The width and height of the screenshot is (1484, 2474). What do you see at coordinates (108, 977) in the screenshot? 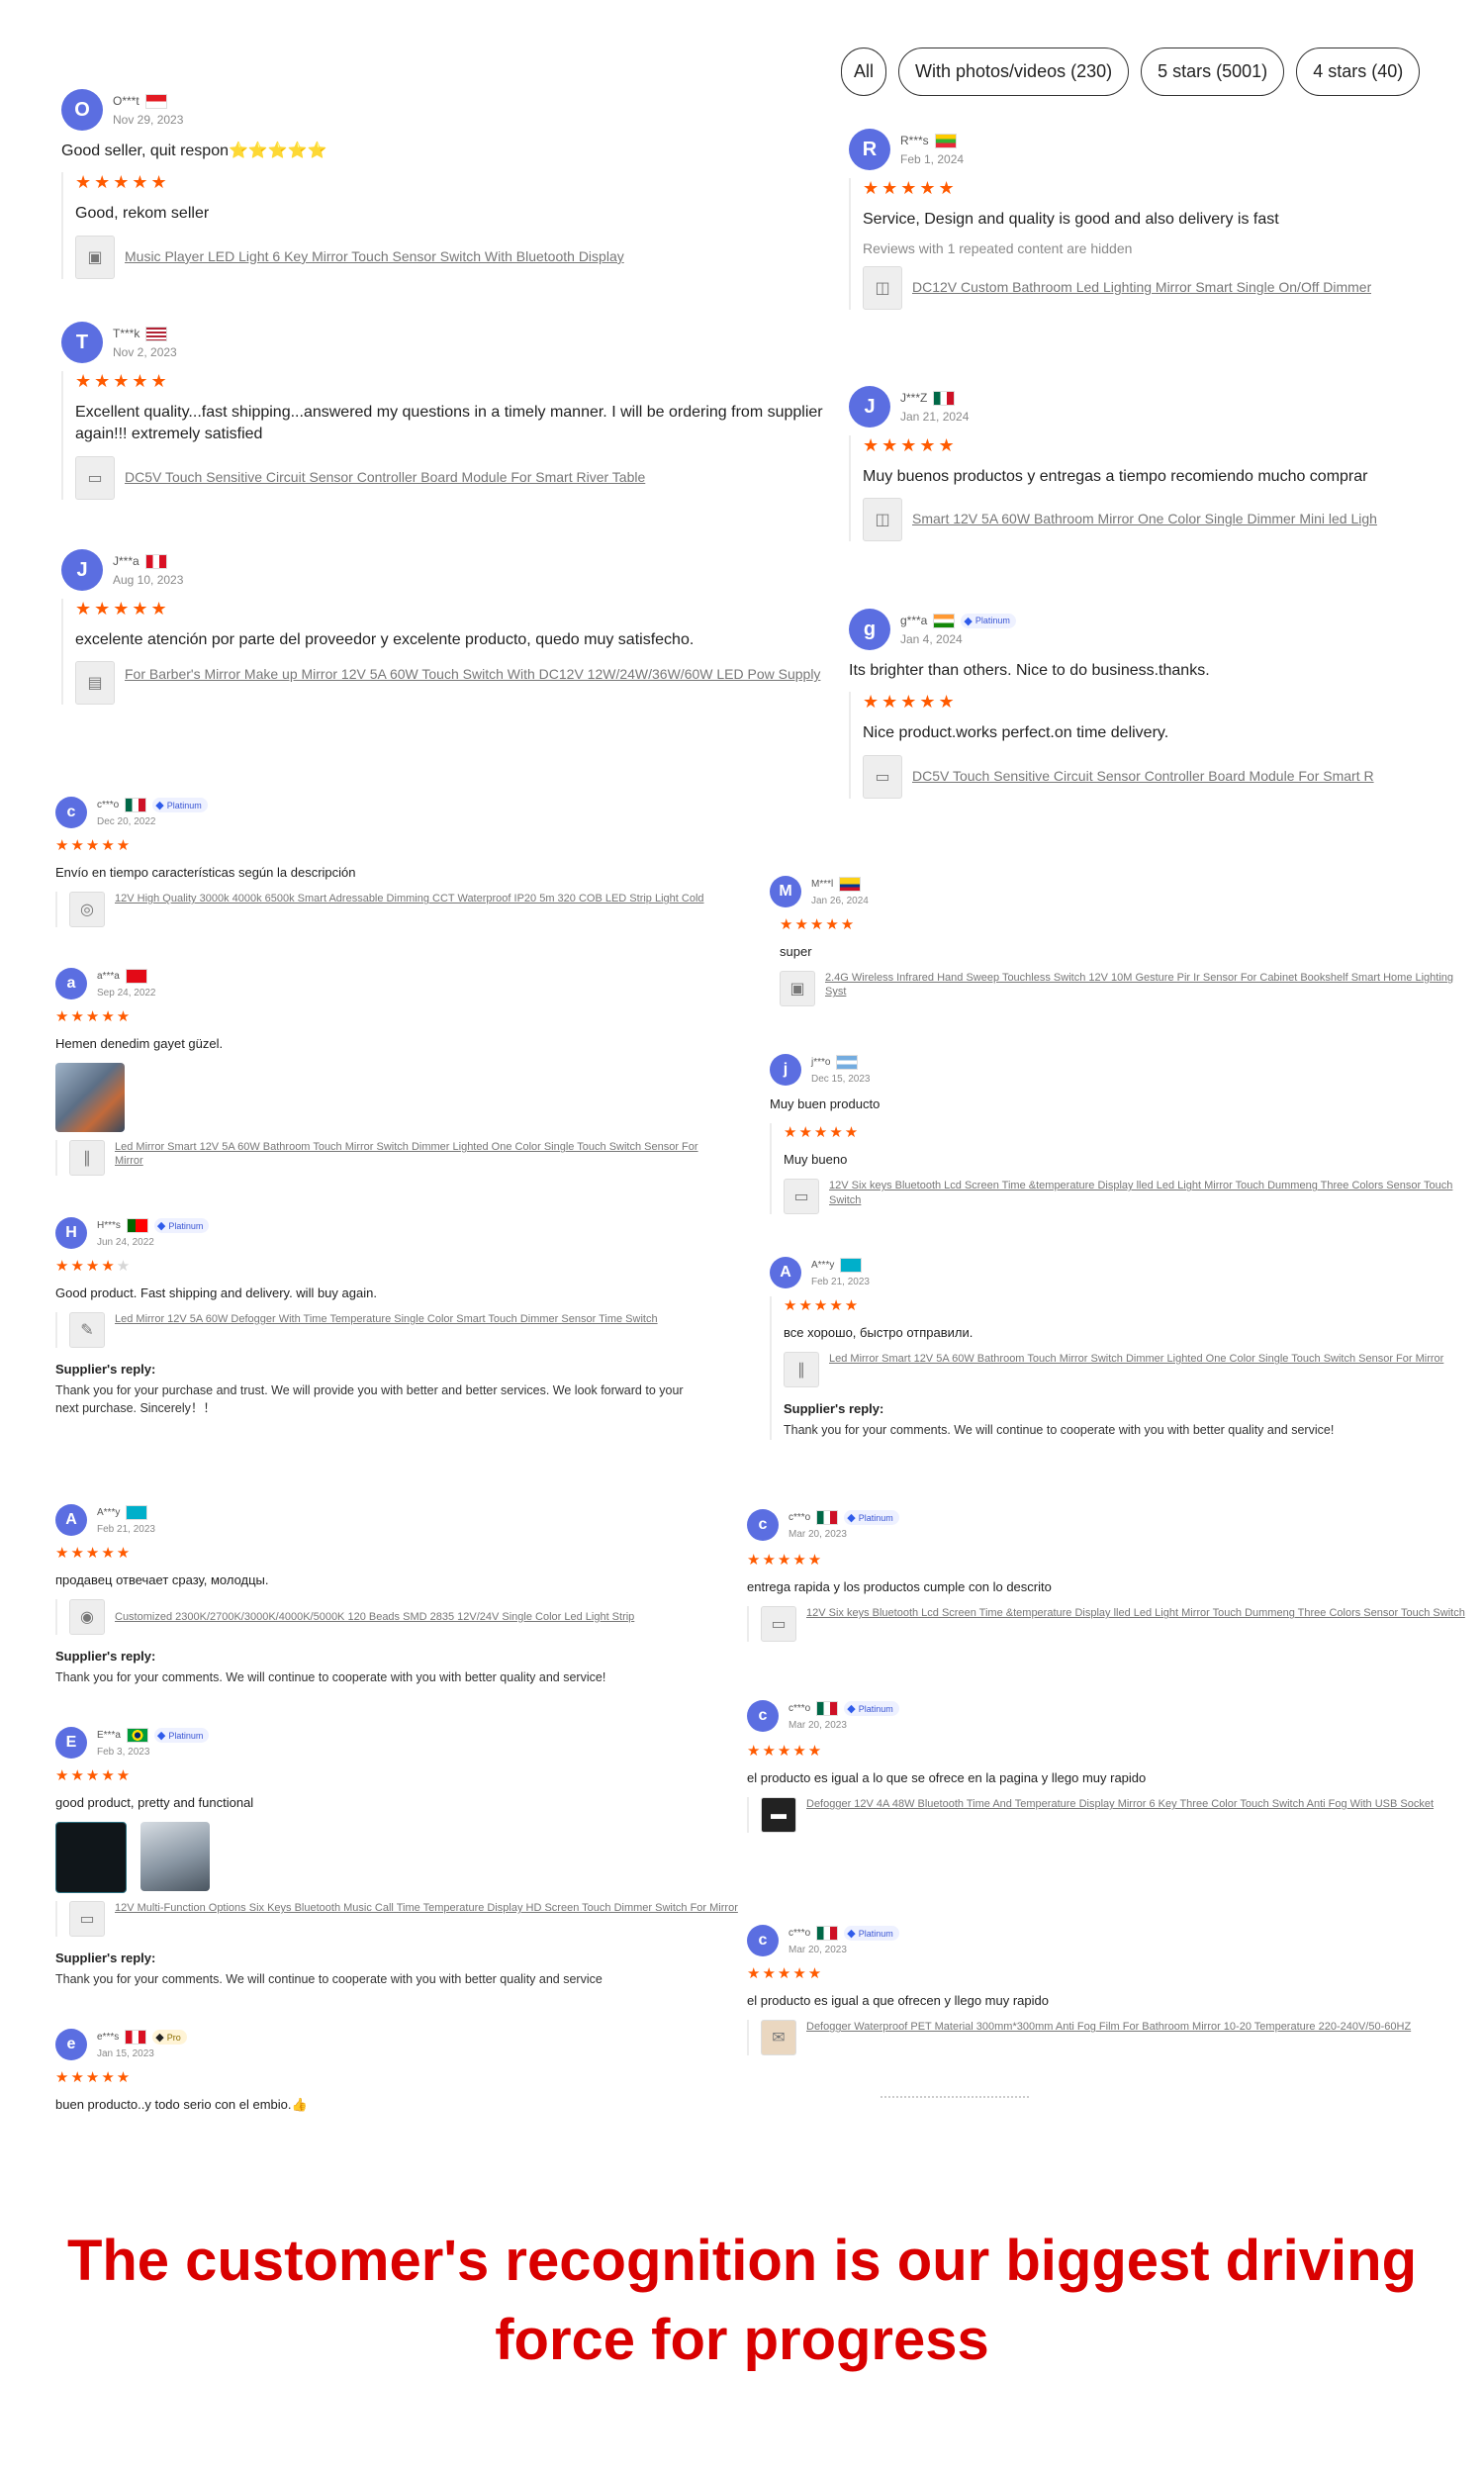
I see `reviewer-name: a***a` at bounding box center [108, 977].